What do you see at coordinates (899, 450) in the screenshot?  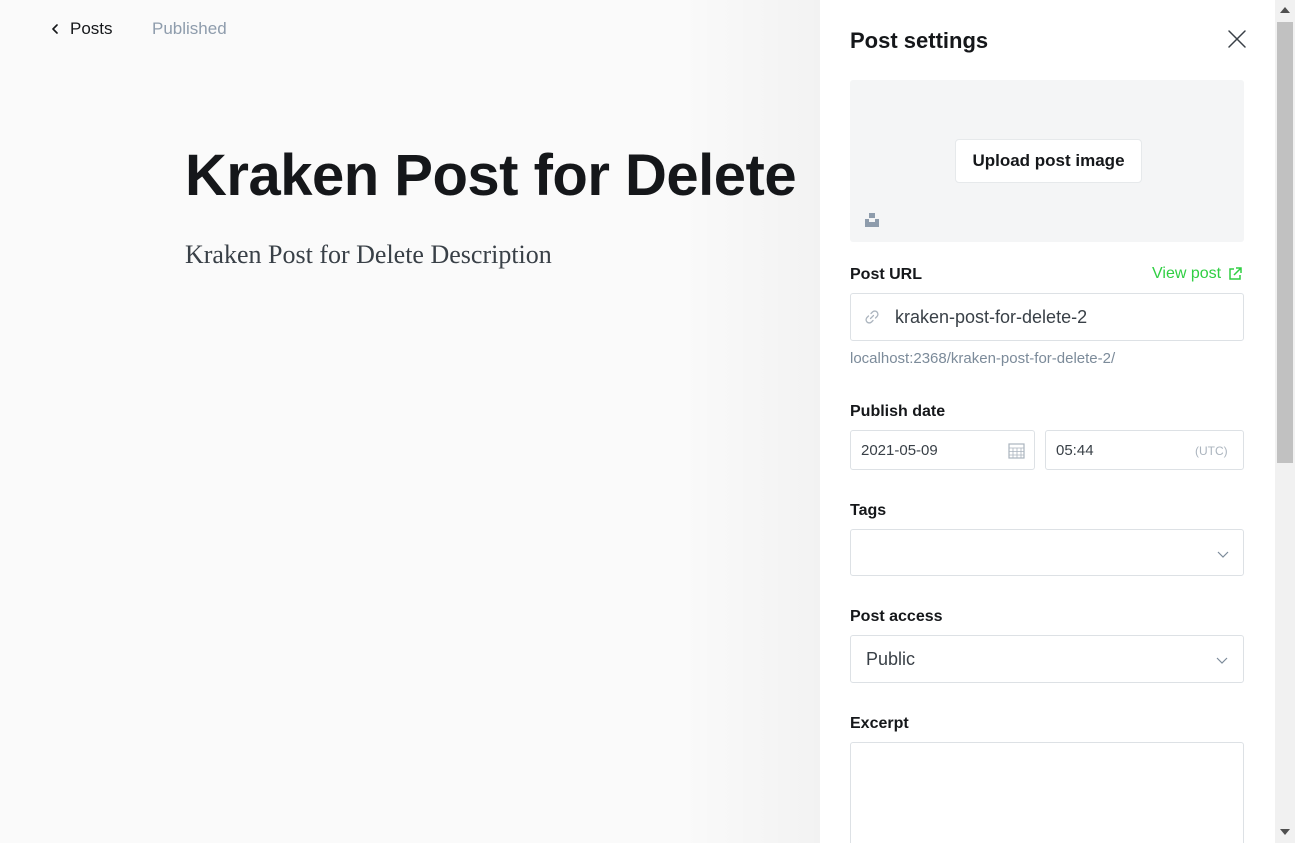 I see `publish-date-value: 2021-05-09` at bounding box center [899, 450].